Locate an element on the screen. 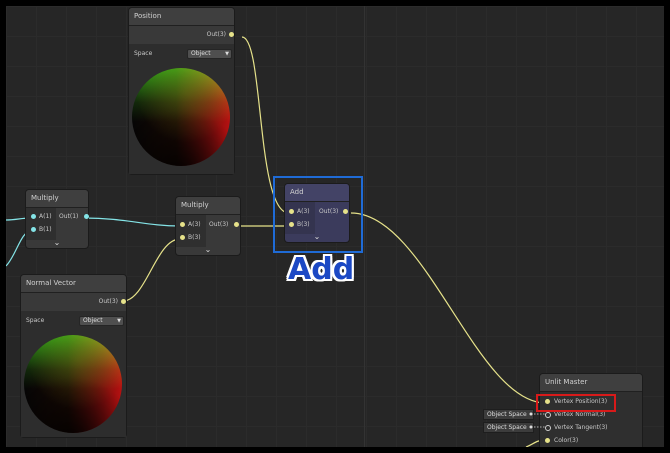 The height and width of the screenshot is (453, 670). node-title: Unlit Master is located at coordinates (591, 383).